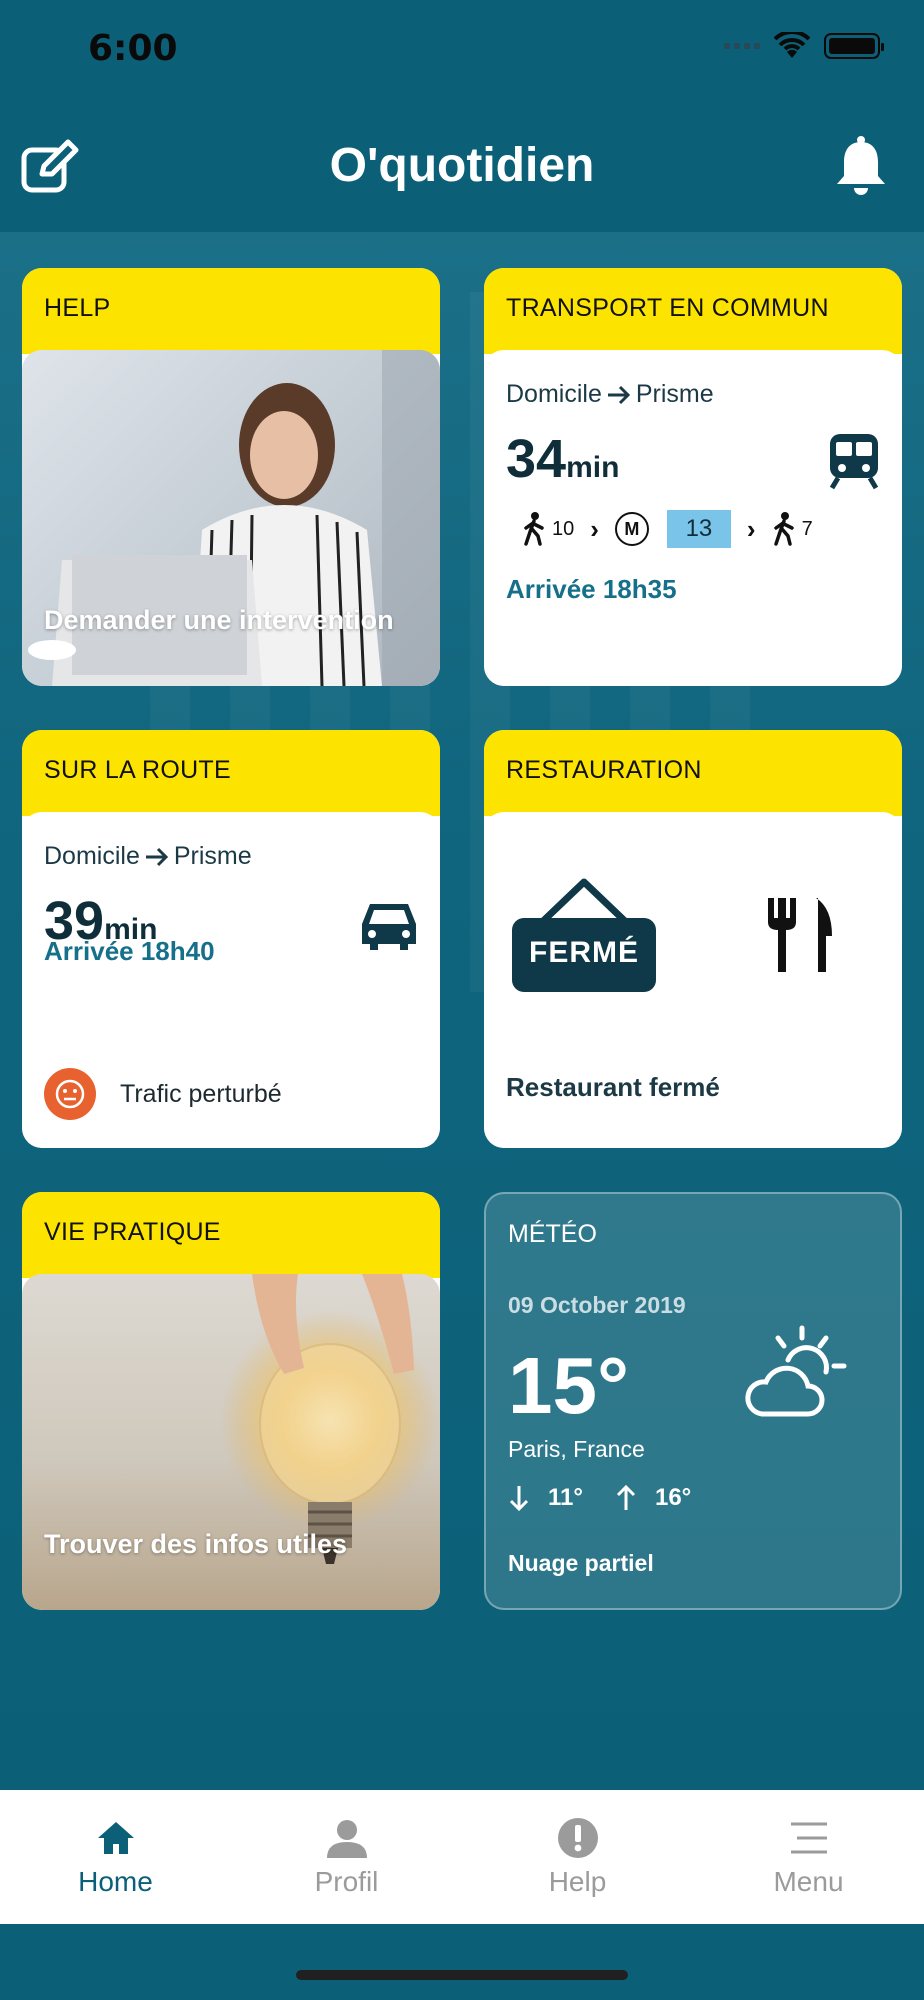 This screenshot has height=2000, width=924. I want to click on transport-card-title: TRANSPORT EN COMMUN, so click(693, 311).